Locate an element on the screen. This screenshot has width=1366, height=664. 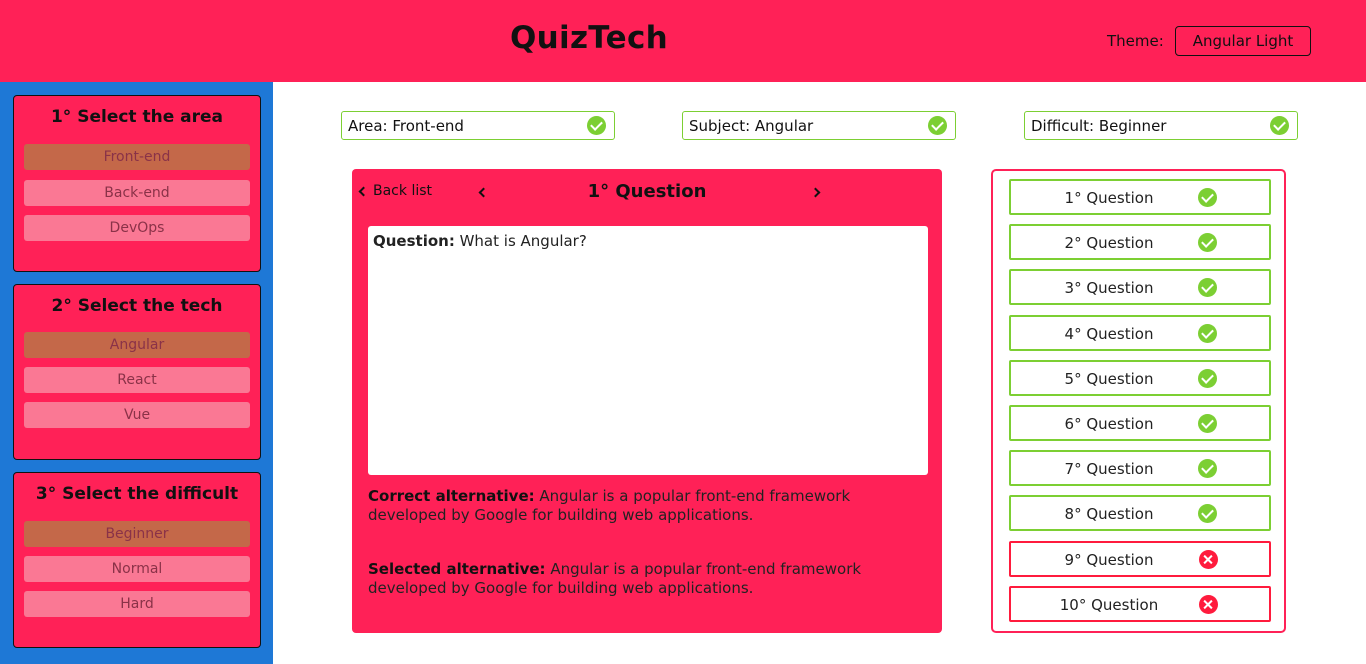
question-list-item-10: 10° Question is located at coordinates (1140, 604).